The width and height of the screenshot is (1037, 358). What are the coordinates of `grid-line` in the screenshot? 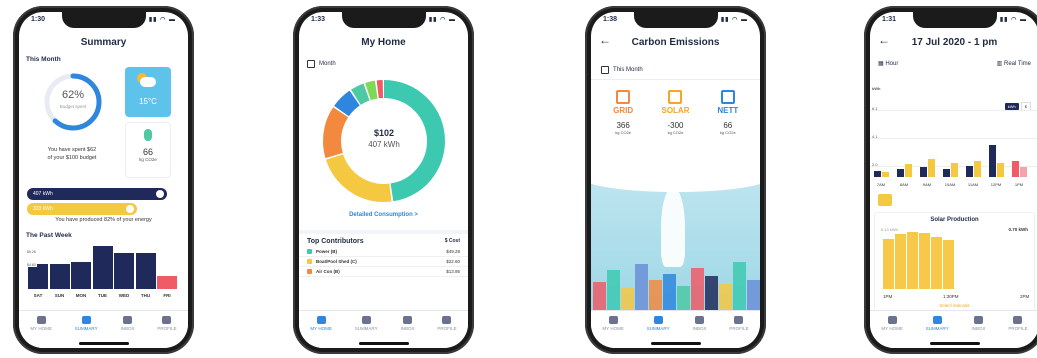 It's located at (953, 110).